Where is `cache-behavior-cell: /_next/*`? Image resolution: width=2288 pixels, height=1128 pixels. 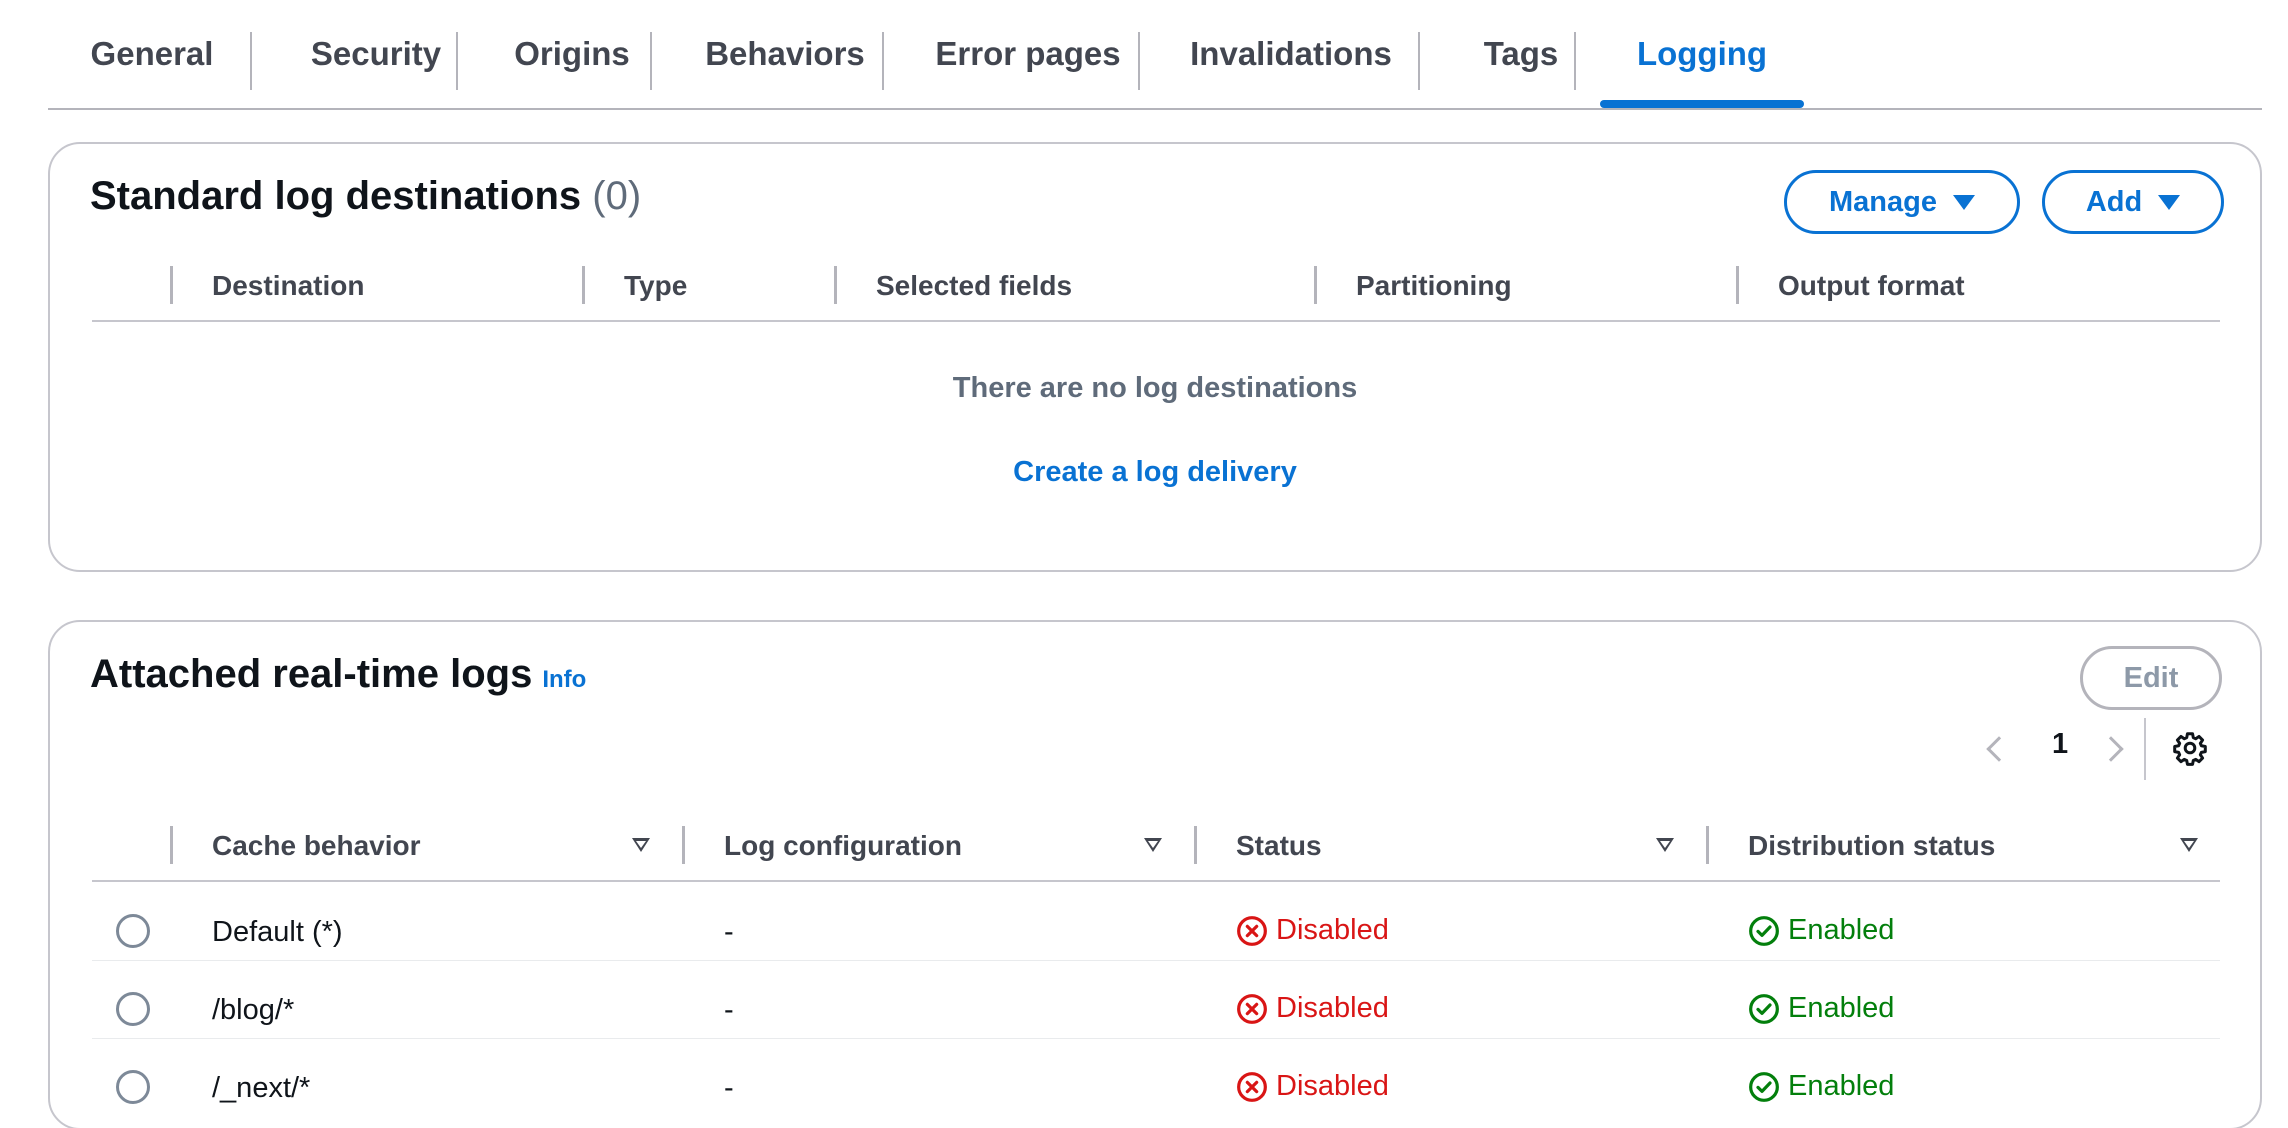
cache-behavior-cell: /_next/* is located at coordinates (261, 1088).